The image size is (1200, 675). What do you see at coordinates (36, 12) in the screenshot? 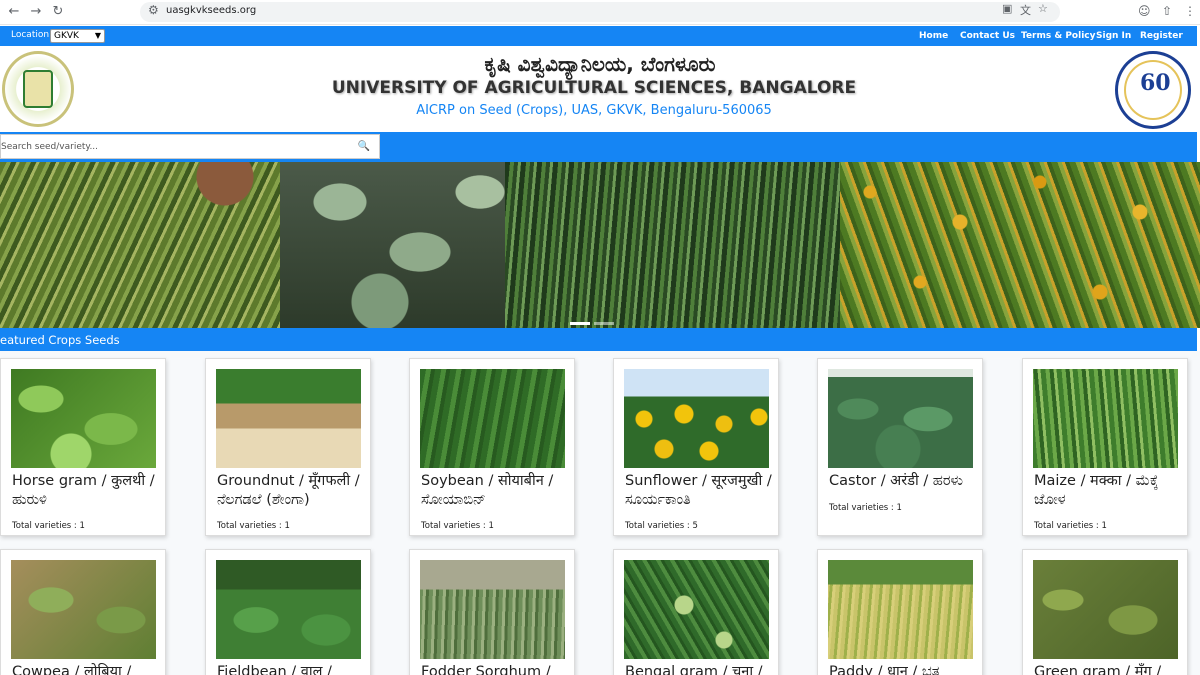
I see `forward-icon: →` at bounding box center [36, 12].